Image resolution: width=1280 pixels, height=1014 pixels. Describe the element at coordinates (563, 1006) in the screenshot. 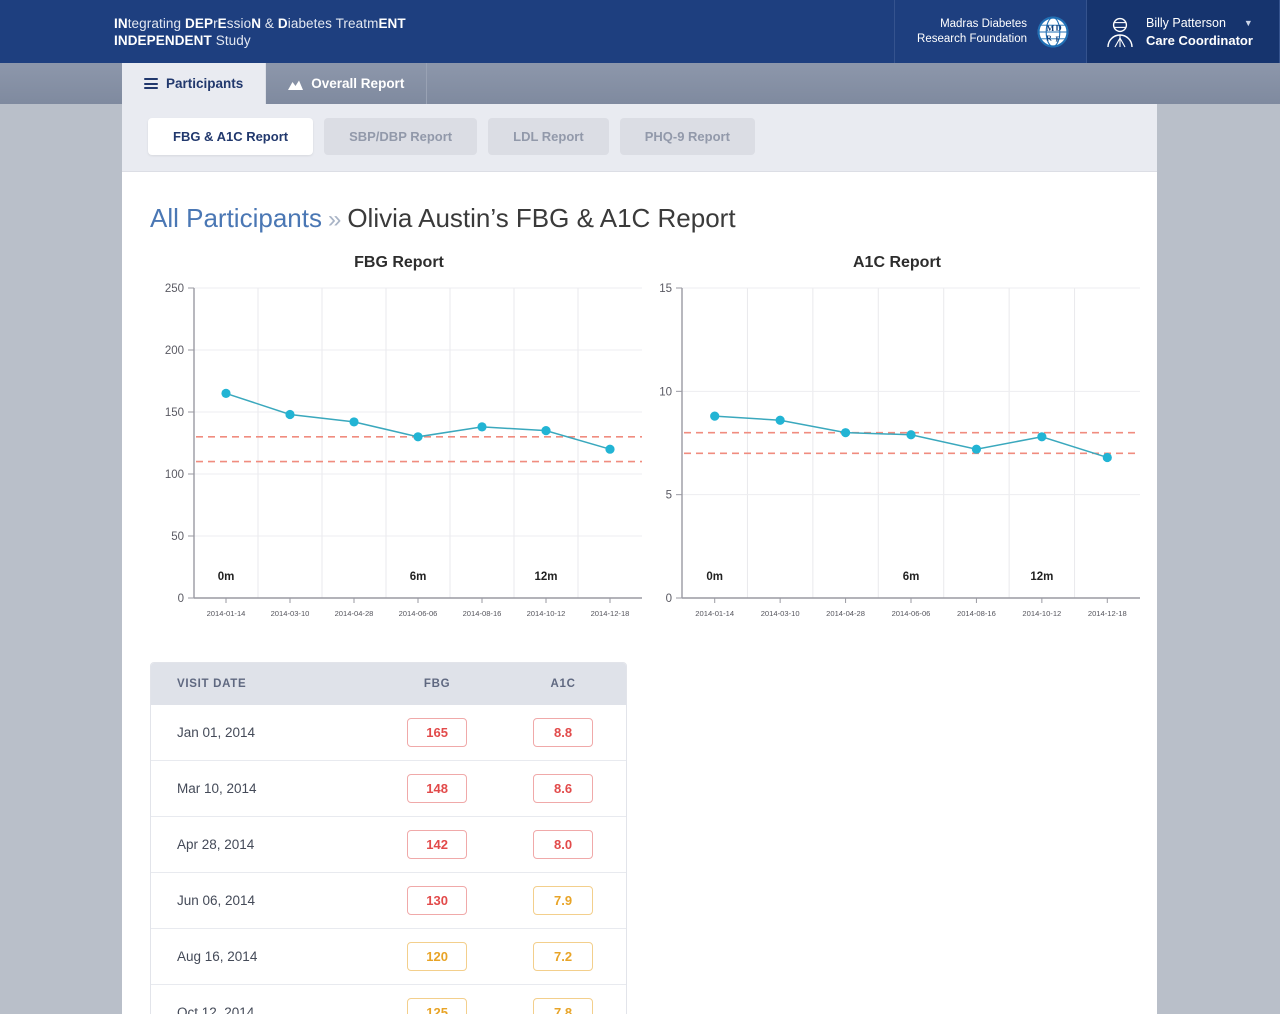

I see `a1c-status-badge: 7.8` at that location.